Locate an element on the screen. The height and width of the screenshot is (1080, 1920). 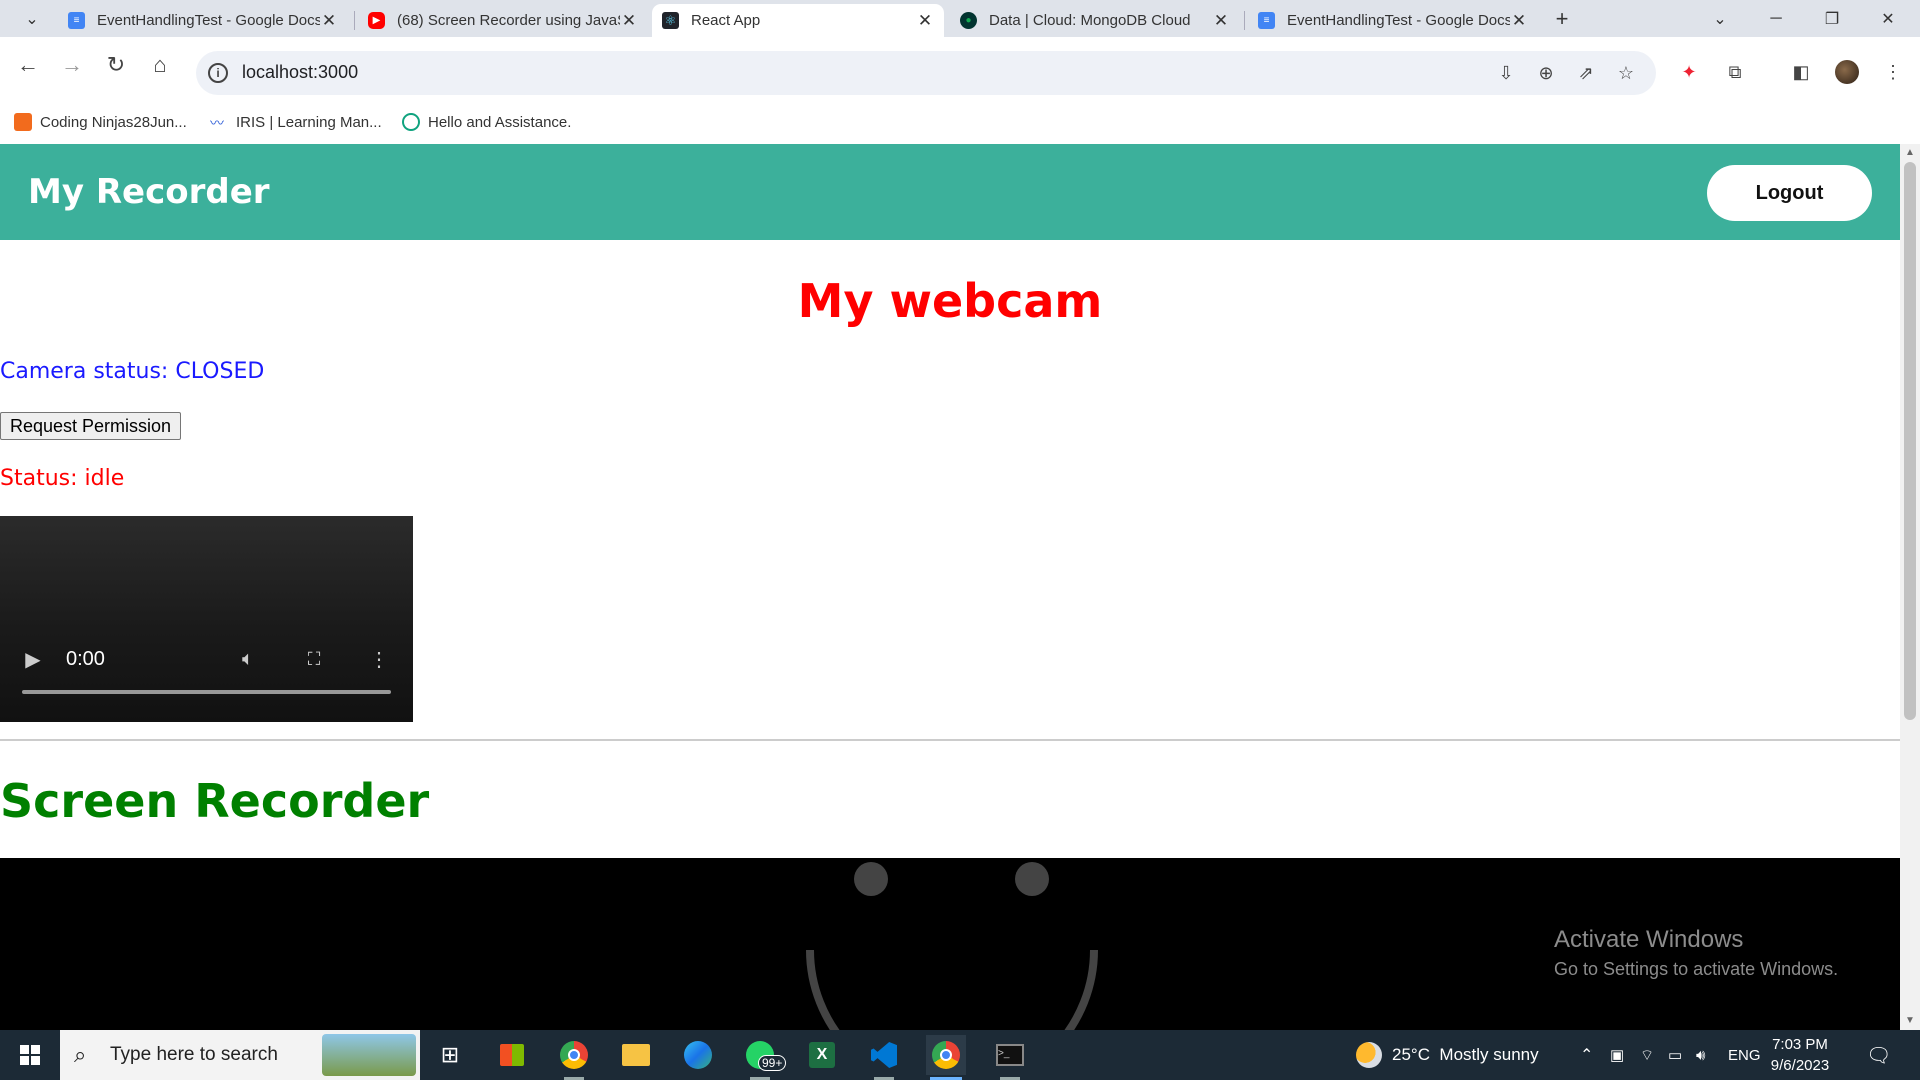
recording-status-text: Status: idle is located at coordinates (62, 478).